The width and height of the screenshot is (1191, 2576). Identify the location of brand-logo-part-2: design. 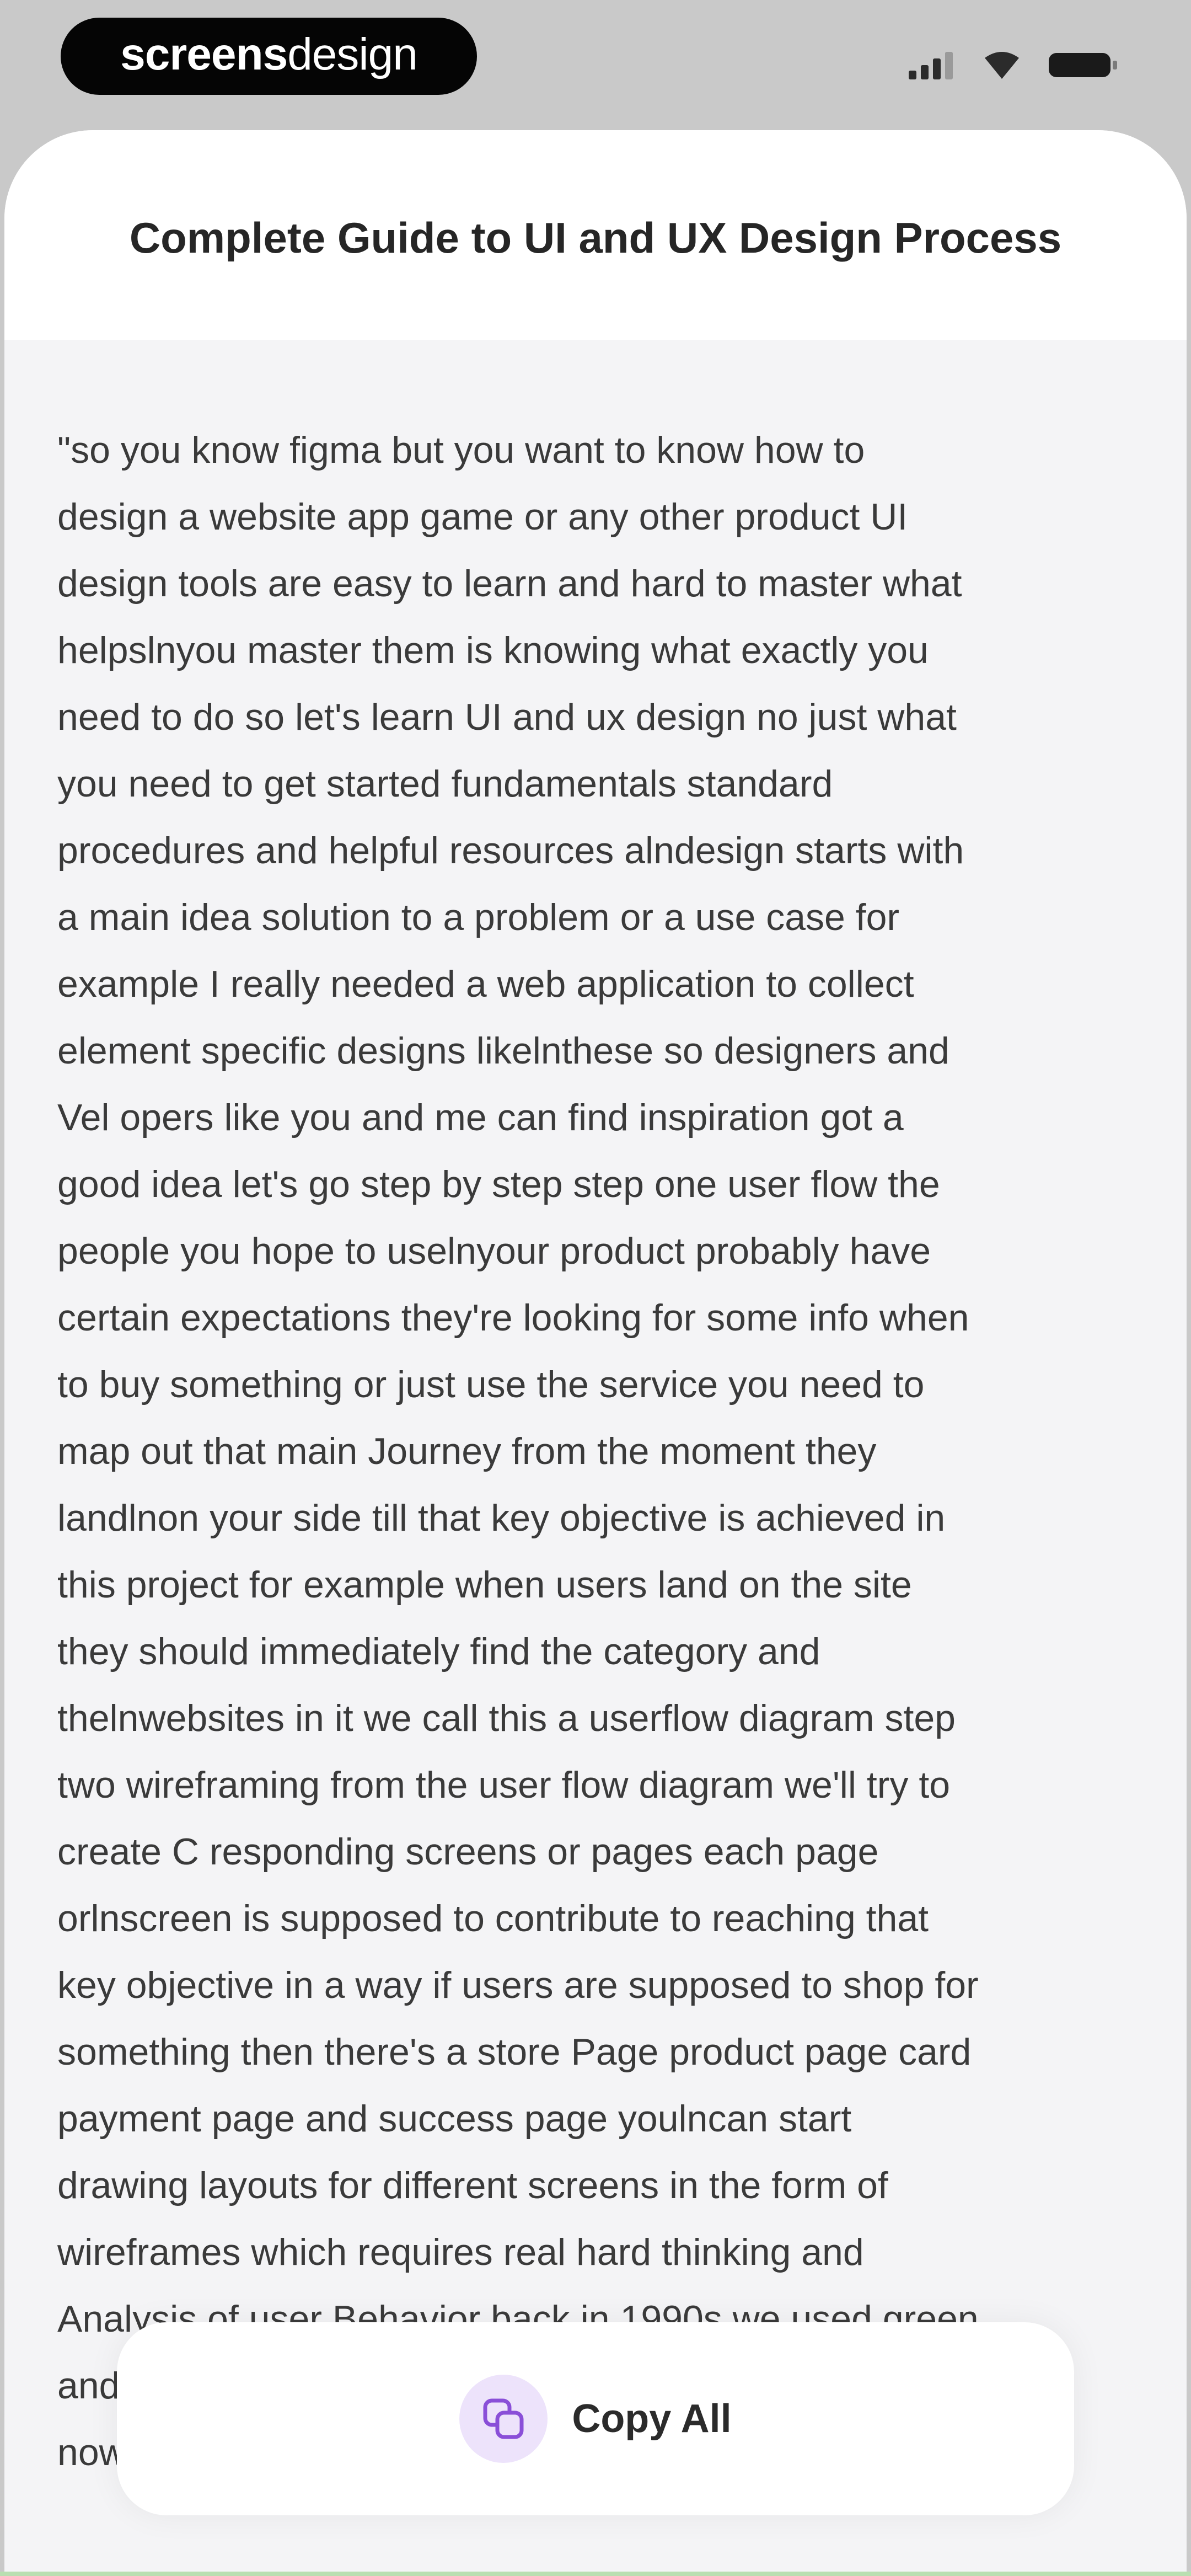
(352, 54).